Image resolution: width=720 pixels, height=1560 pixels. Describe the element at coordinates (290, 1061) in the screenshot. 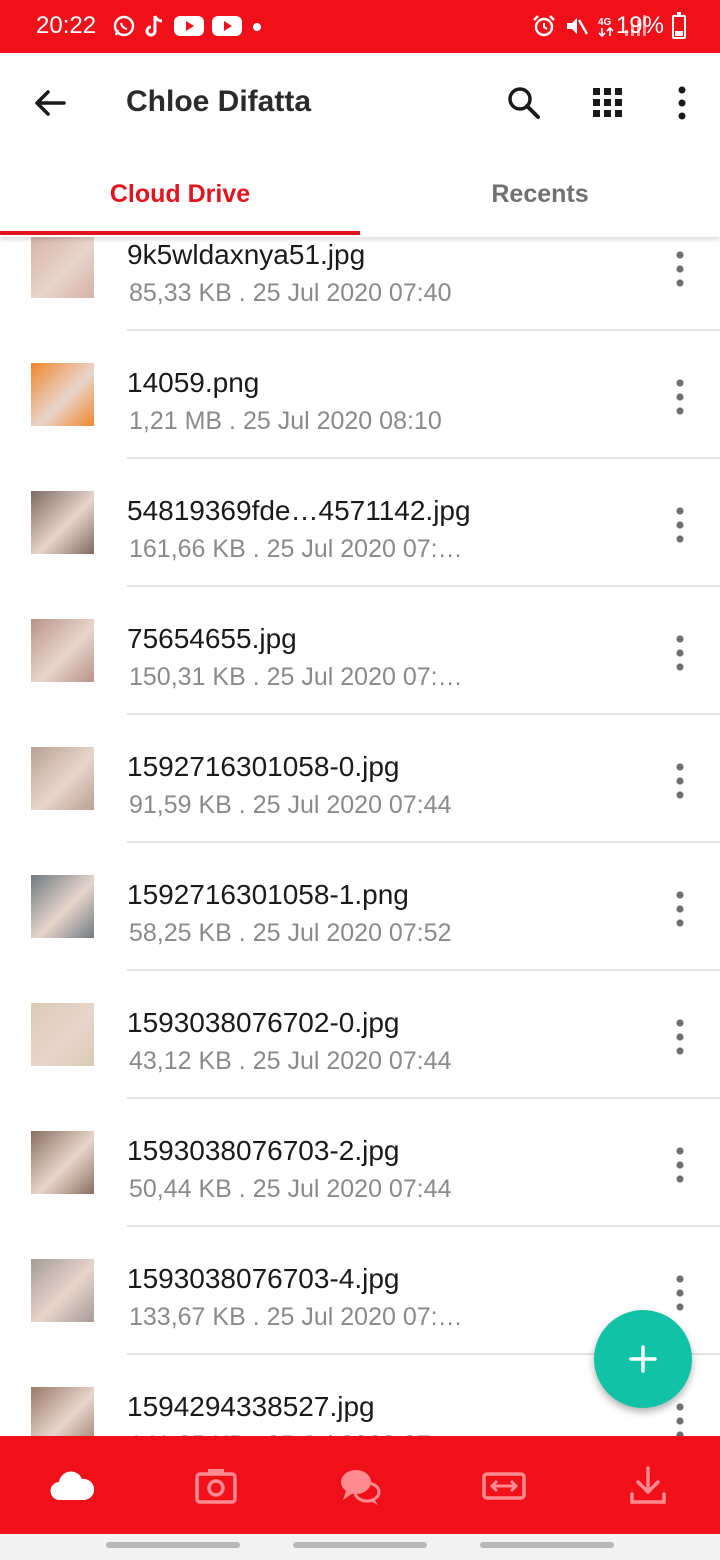

I see `file-meta: 43,12 KB . 25 Jul 2020 07:44` at that location.